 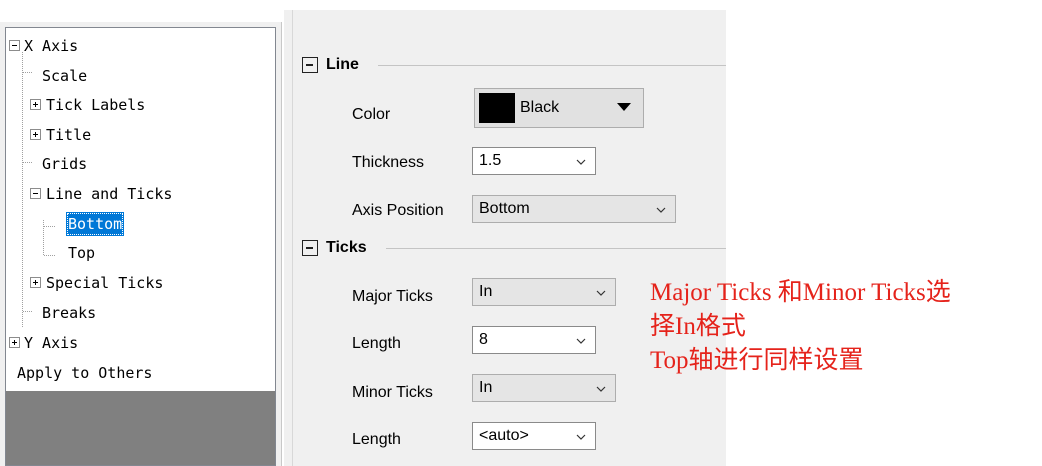 What do you see at coordinates (376, 439) in the screenshot?
I see `minor-length-label: Length` at bounding box center [376, 439].